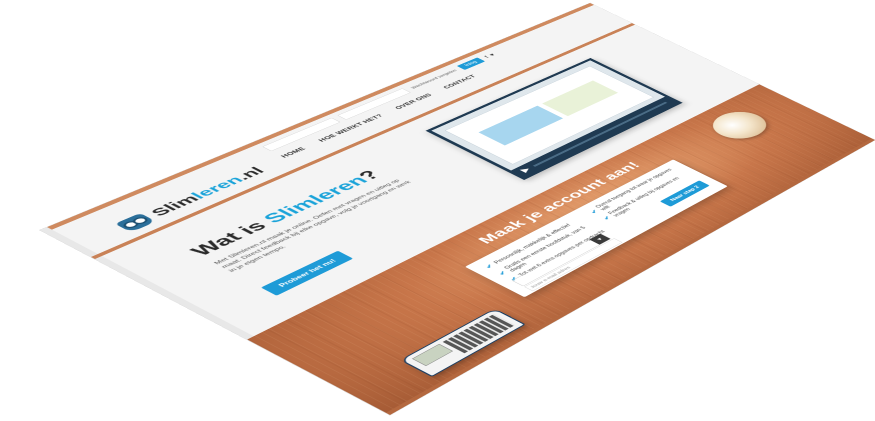 This screenshot has width=875, height=421. Describe the element at coordinates (217, 187) in the screenshot. I see `brand-accent: leren` at that location.